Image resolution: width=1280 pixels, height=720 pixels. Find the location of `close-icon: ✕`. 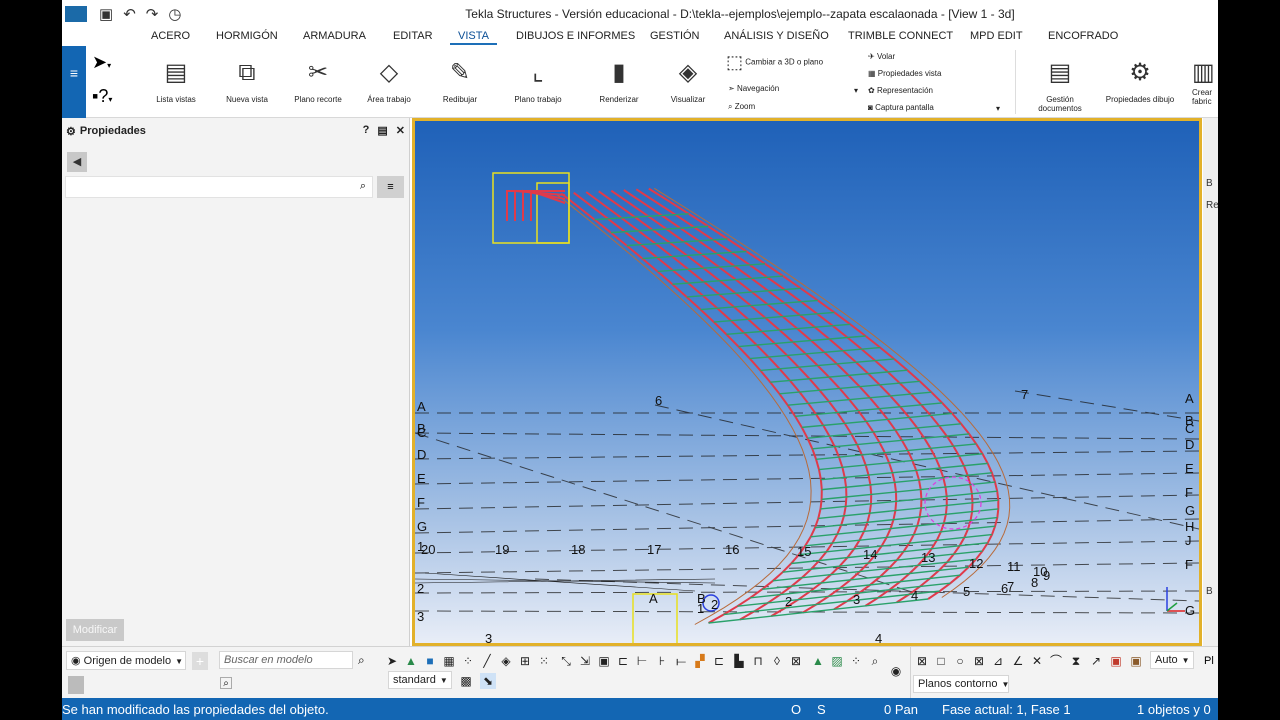

close-icon: ✕ is located at coordinates (400, 130).